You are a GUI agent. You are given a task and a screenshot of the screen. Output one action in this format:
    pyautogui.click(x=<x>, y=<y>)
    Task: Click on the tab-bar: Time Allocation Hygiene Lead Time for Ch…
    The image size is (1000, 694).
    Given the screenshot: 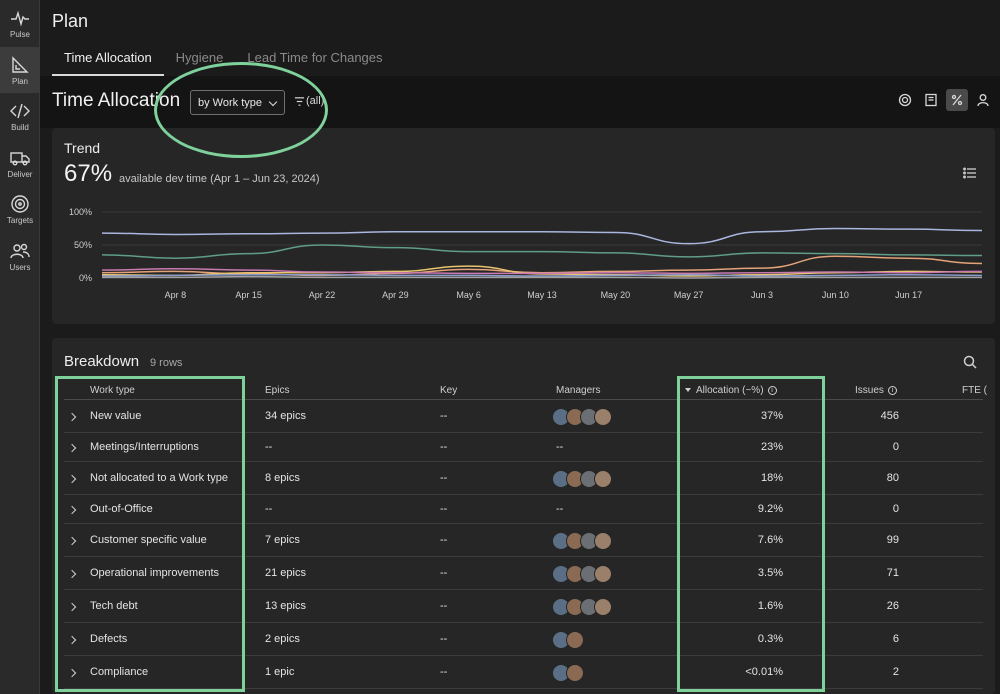 What is the action you would take?
    pyautogui.click(x=223, y=61)
    